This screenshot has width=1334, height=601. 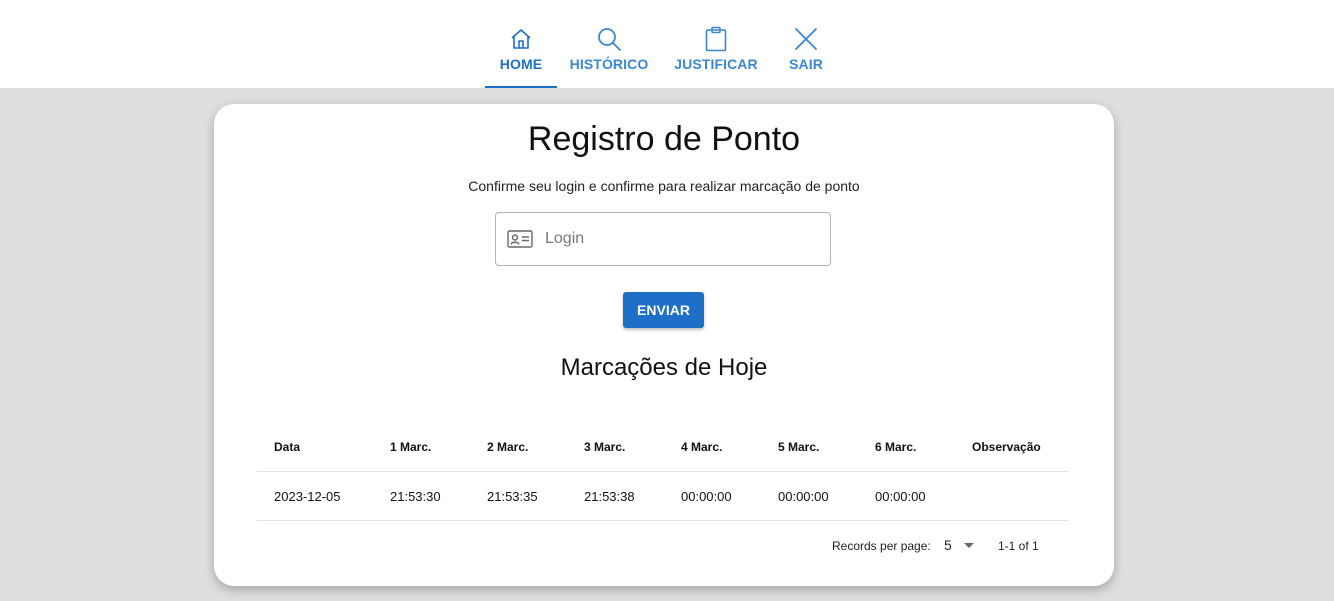 I want to click on top-navigation-bar: HOME HISTÓRICO JUSTIFICAR SAIR, so click(x=667, y=44).